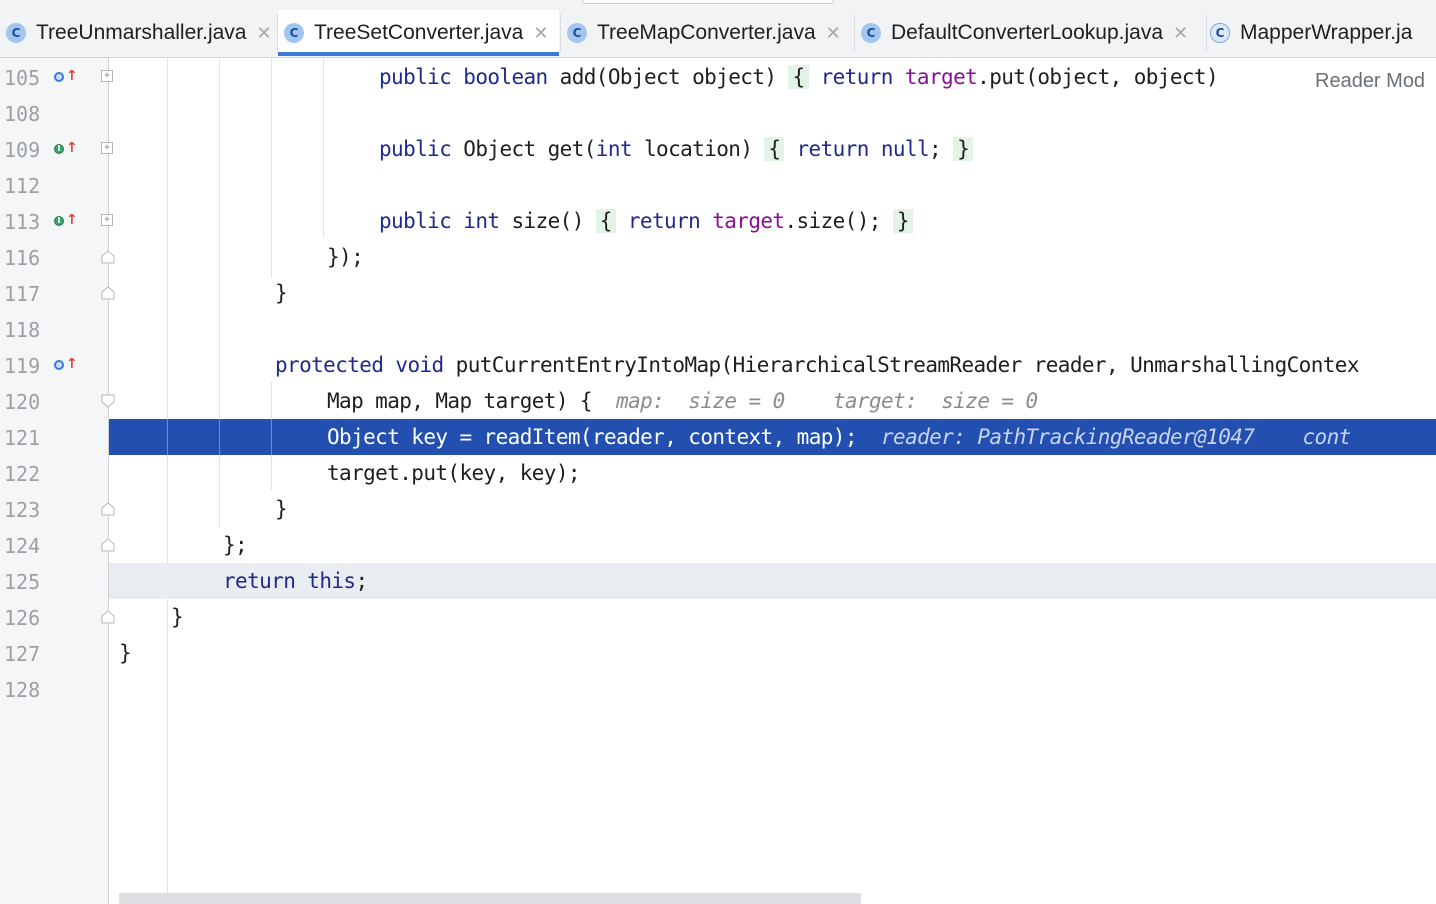  I want to click on line-number: 125, so click(22, 582).